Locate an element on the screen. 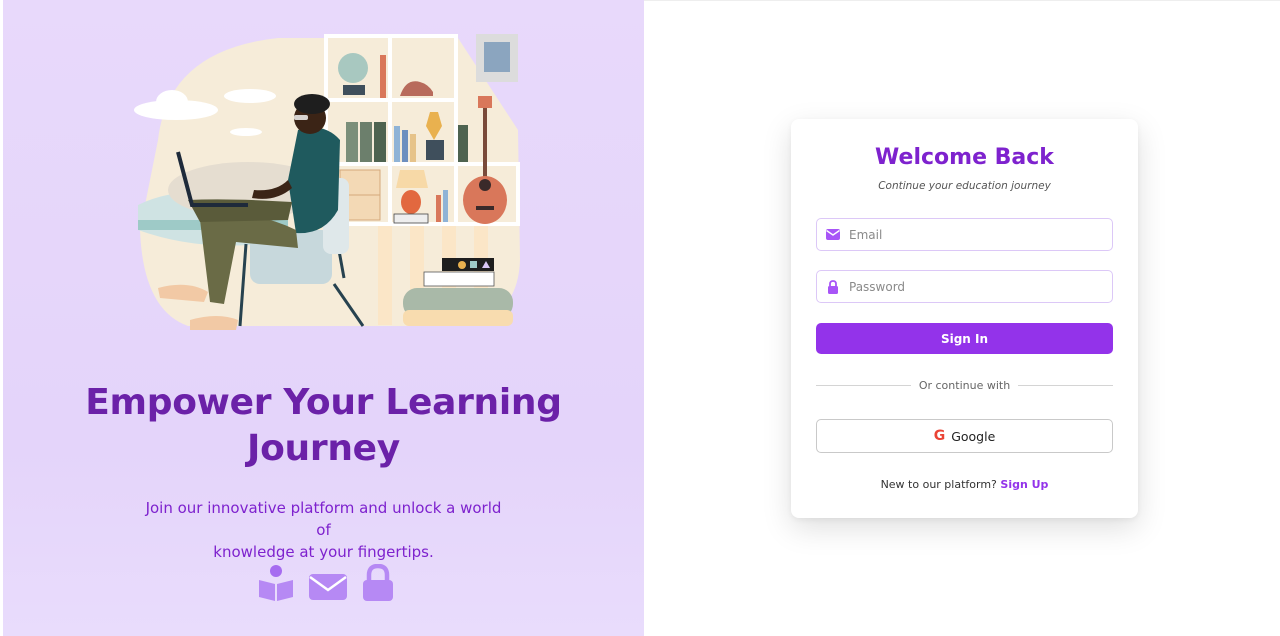 Image resolution: width=1280 pixels, height=636 pixels. sign-in-button: Sign In is located at coordinates (964, 338).